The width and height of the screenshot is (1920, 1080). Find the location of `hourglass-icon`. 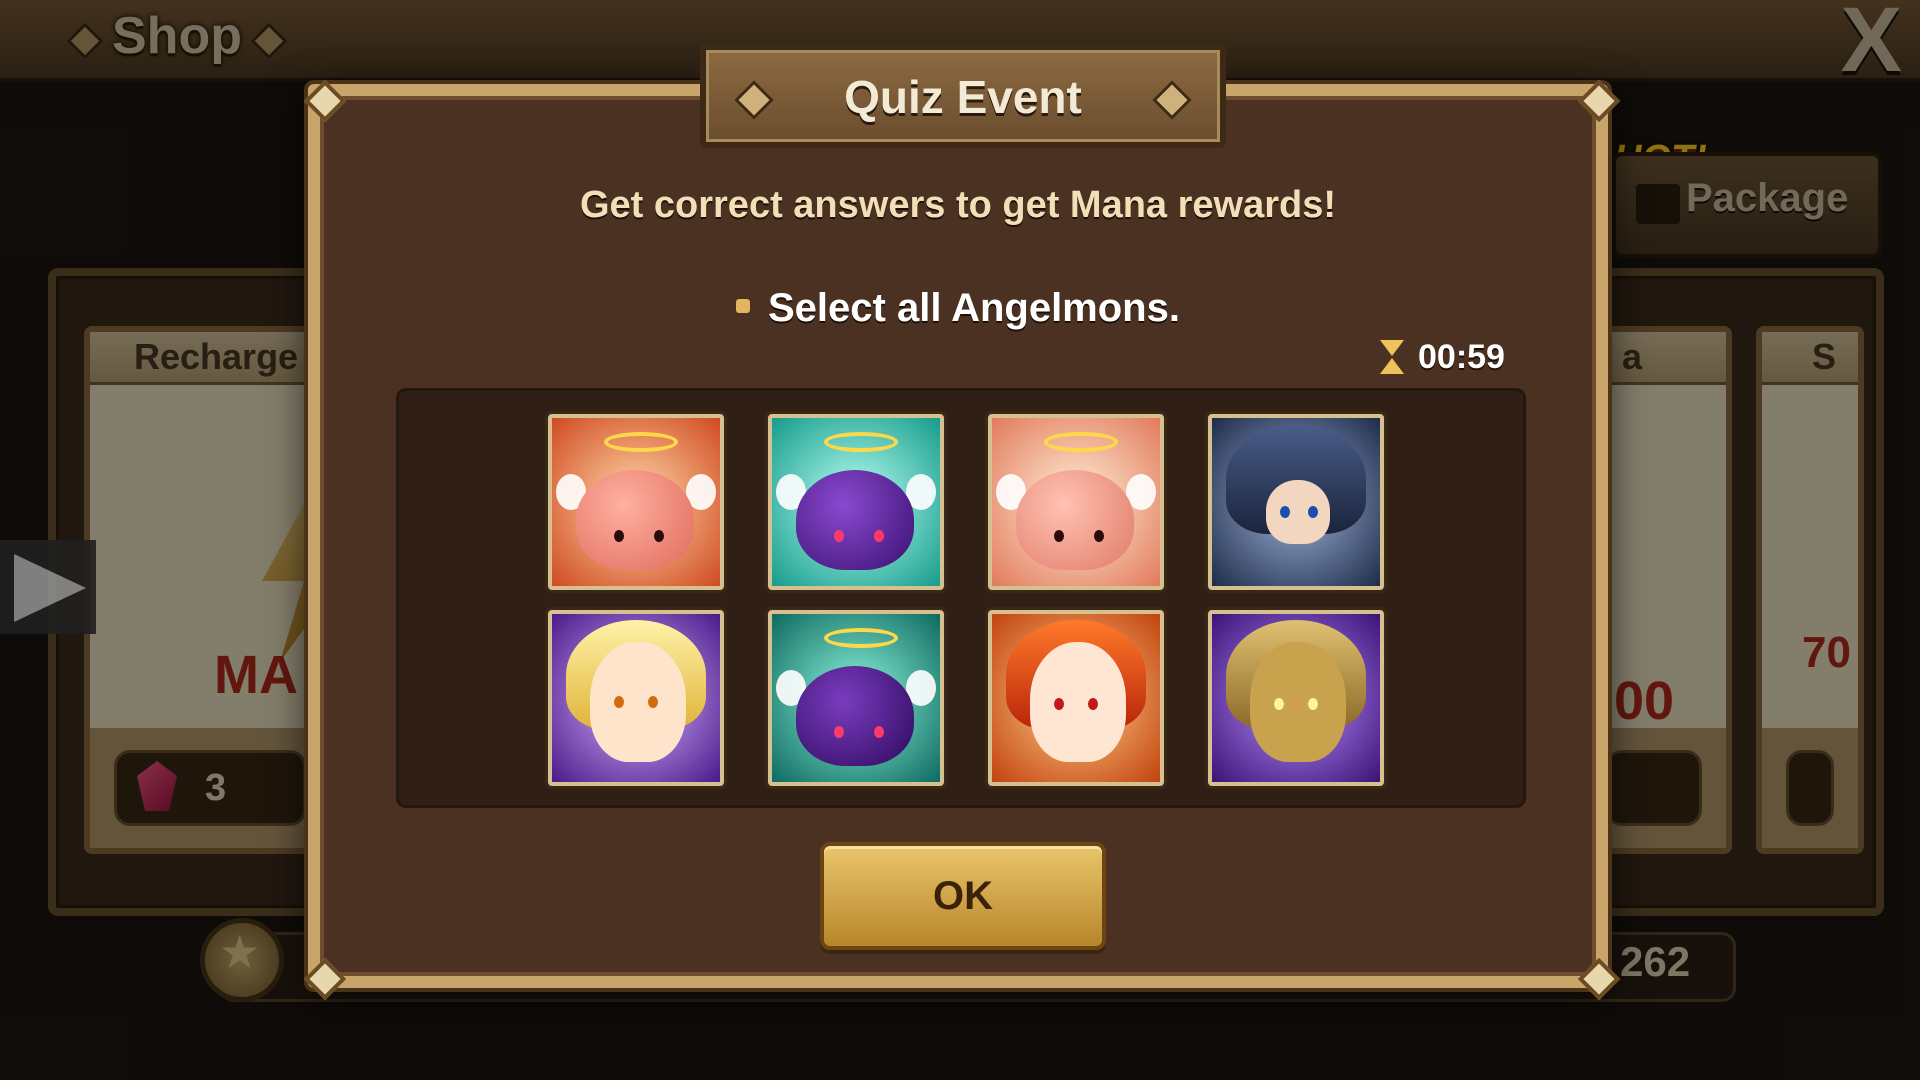

hourglass-icon is located at coordinates (1392, 357).